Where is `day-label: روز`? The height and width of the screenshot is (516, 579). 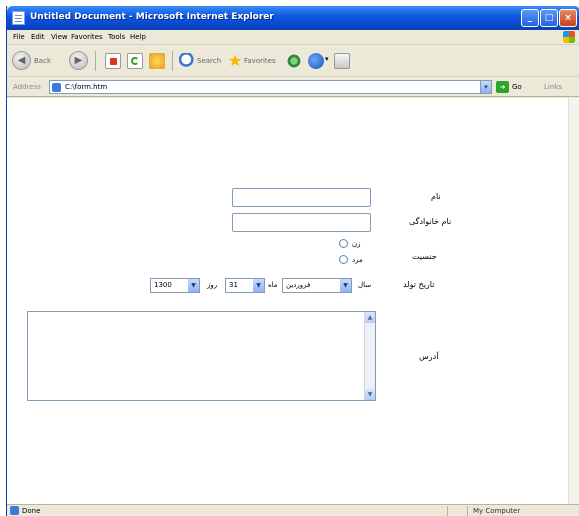 day-label: روز is located at coordinates (212, 285).